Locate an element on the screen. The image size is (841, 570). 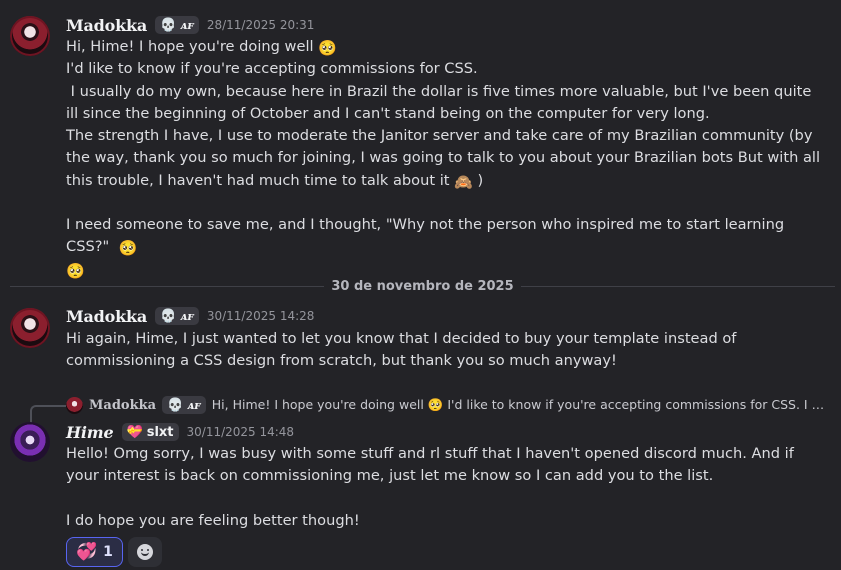
timestamp: 30/11/2025 14:48 is located at coordinates (241, 432).